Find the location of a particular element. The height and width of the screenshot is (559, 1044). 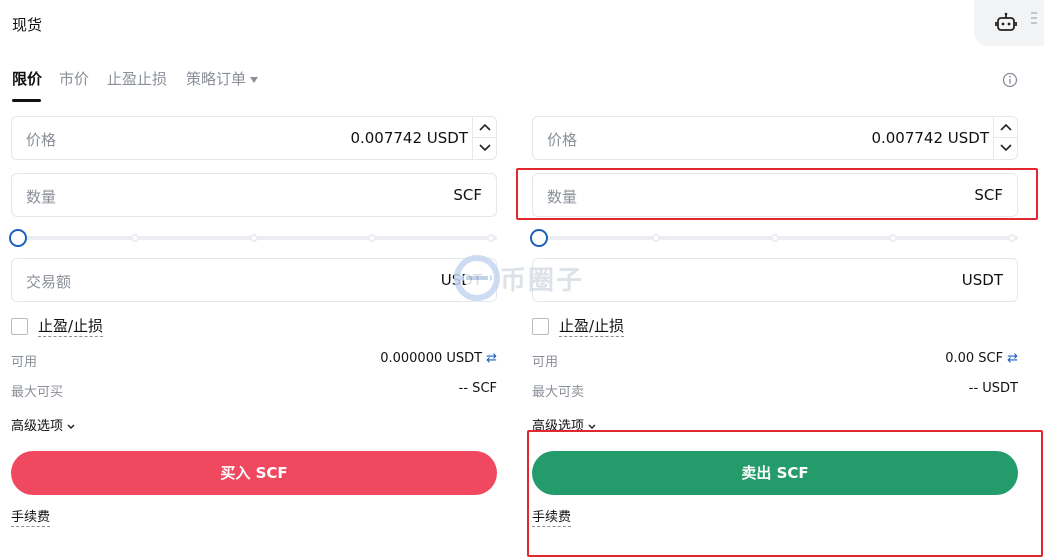

buy-max-label: 最大可买 is located at coordinates (37, 392).